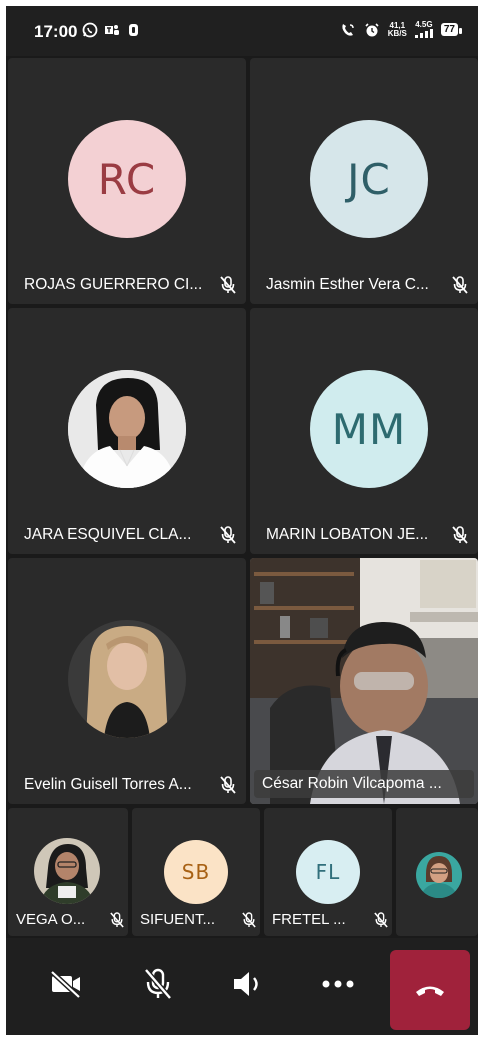 The image size is (484, 1041). What do you see at coordinates (90, 30) in the screenshot?
I see `whatsapp-icon` at bounding box center [90, 30].